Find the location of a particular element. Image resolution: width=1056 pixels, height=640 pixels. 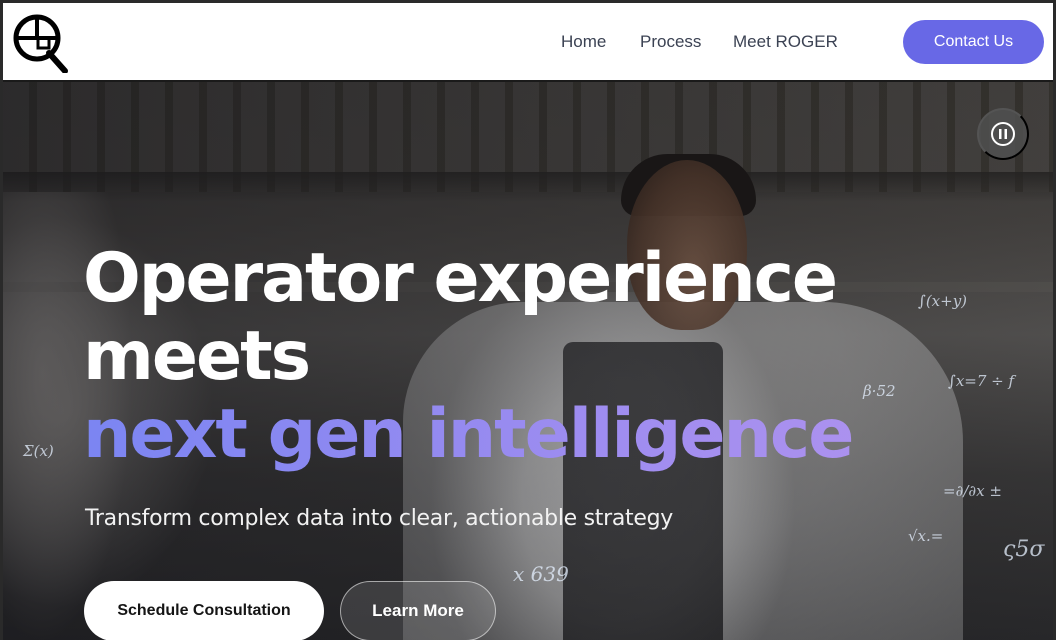

headline-line-2: meets is located at coordinates (197, 356).